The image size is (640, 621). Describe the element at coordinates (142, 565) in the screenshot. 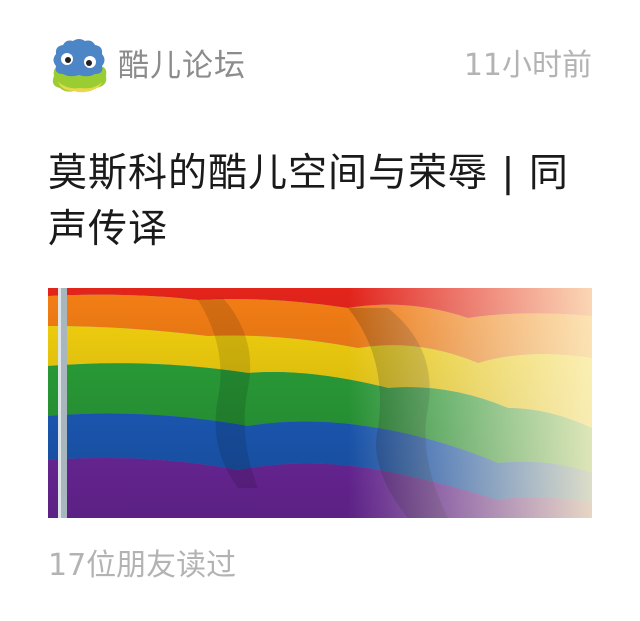

I see `friends-read-count: 17位朋友读过` at that location.